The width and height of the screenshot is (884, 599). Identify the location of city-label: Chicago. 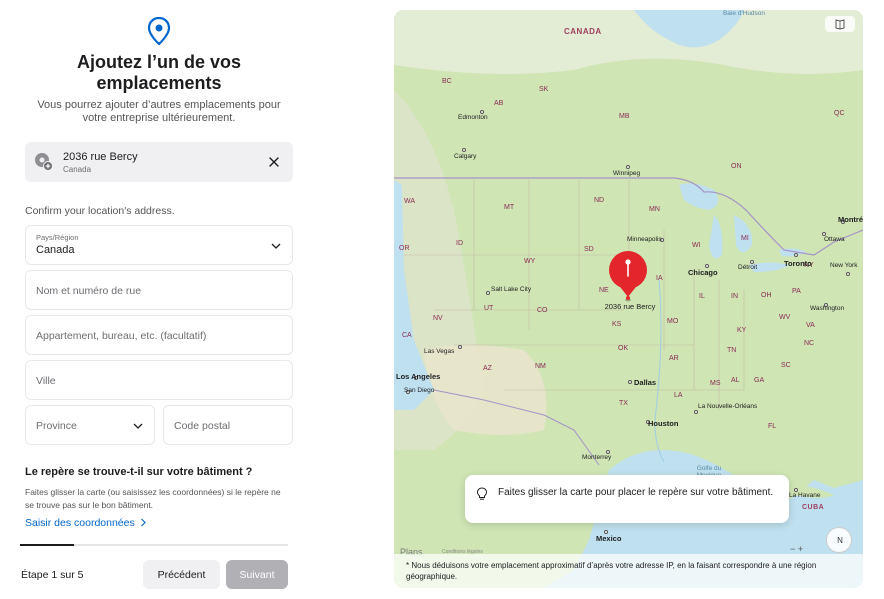
(703, 272).